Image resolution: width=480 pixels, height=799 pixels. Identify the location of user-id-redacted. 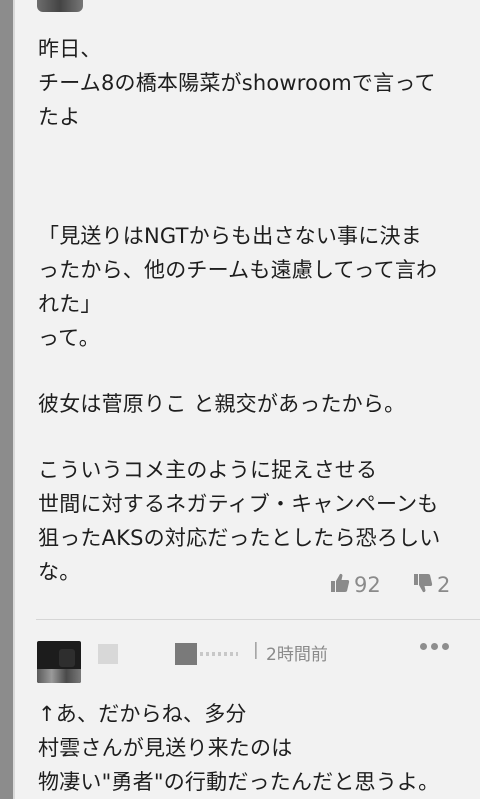
(219, 654).